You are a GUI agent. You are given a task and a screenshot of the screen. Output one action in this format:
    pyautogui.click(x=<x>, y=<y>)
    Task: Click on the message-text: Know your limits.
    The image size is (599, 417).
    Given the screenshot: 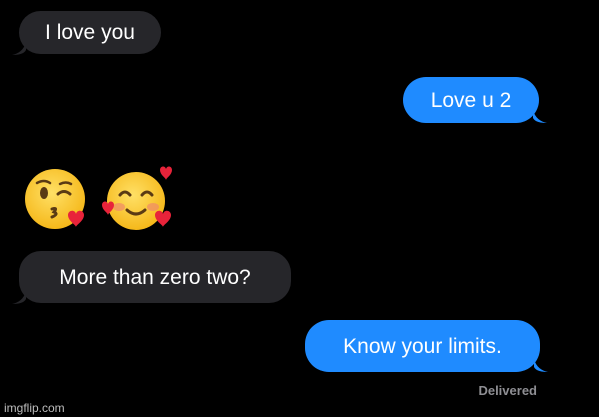 What is the action you would take?
    pyautogui.click(x=422, y=346)
    